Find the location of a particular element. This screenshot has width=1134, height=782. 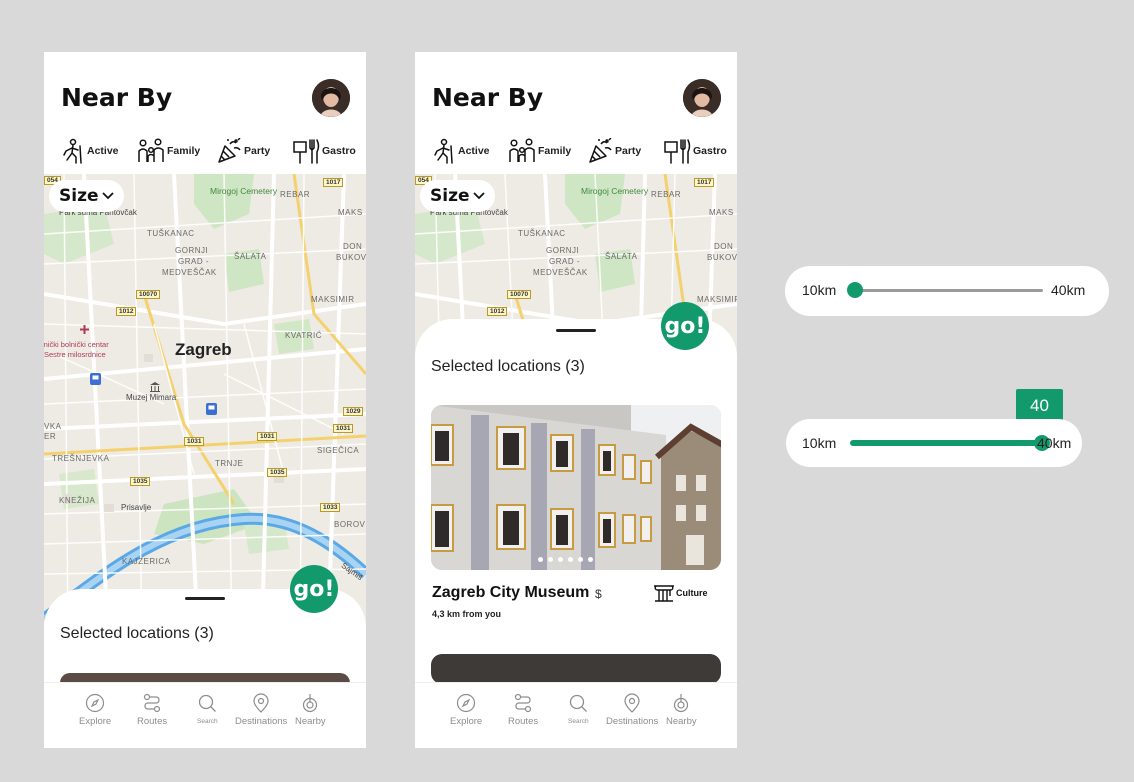

culture-column-icon is located at coordinates (664, 593).